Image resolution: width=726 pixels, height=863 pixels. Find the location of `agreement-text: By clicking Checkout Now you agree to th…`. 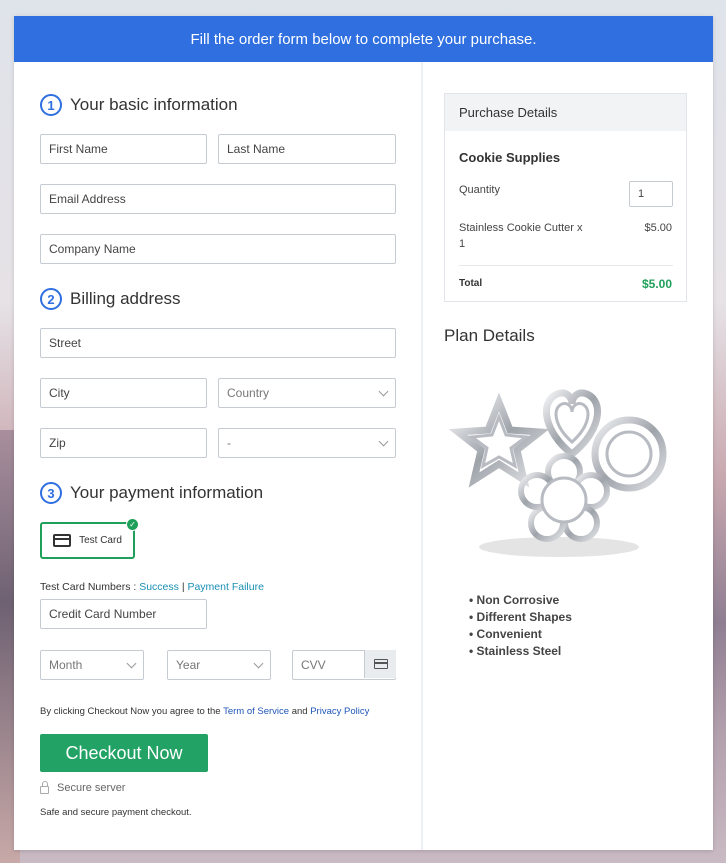

agreement-text: By clicking Checkout Now you agree to th… is located at coordinates (204, 711).